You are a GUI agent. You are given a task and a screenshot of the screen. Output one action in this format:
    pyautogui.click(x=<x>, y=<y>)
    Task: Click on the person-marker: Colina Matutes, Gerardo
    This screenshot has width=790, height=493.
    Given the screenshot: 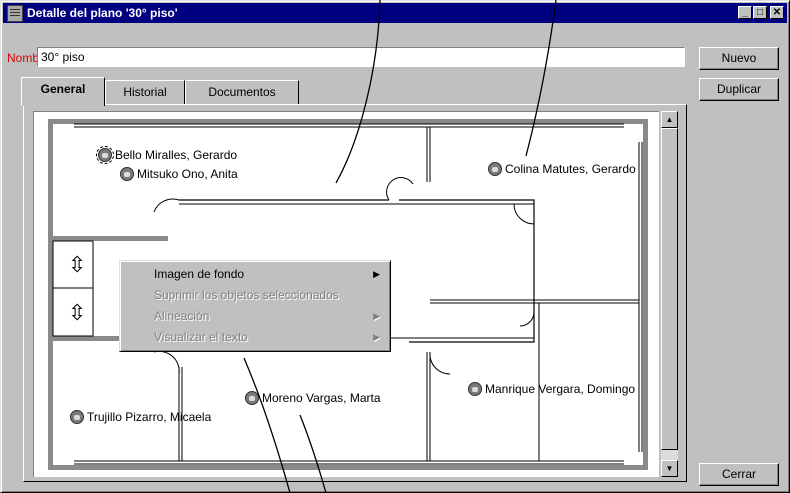 What is the action you would take?
    pyautogui.click(x=562, y=169)
    